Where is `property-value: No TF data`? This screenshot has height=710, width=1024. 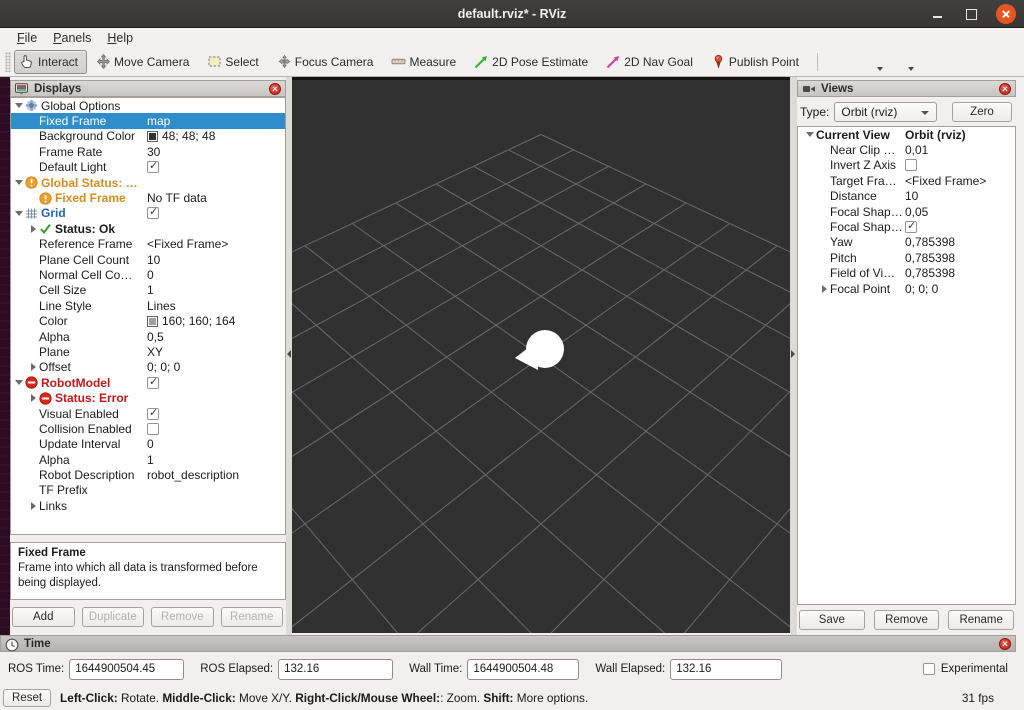
property-value: No TF data is located at coordinates (177, 198).